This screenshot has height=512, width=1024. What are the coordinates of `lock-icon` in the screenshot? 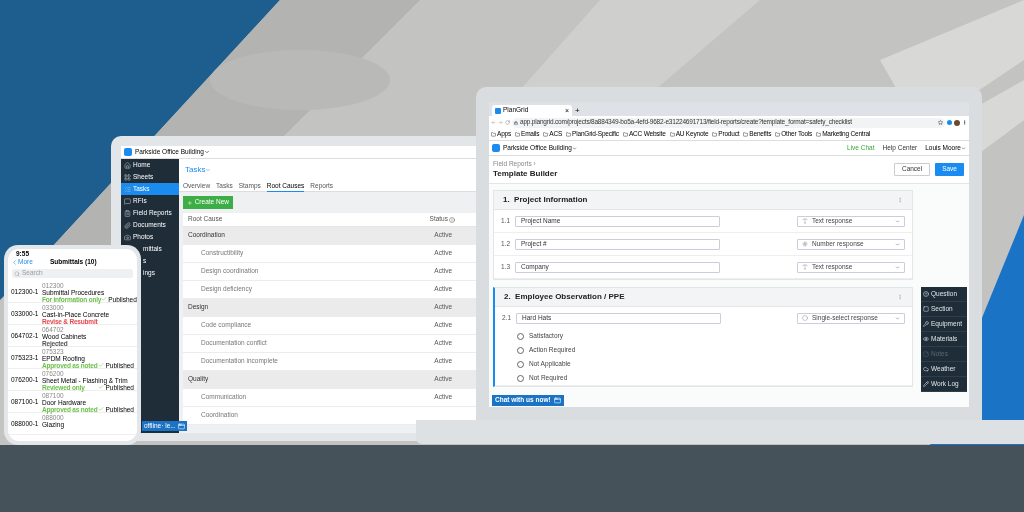 It's located at (516, 122).